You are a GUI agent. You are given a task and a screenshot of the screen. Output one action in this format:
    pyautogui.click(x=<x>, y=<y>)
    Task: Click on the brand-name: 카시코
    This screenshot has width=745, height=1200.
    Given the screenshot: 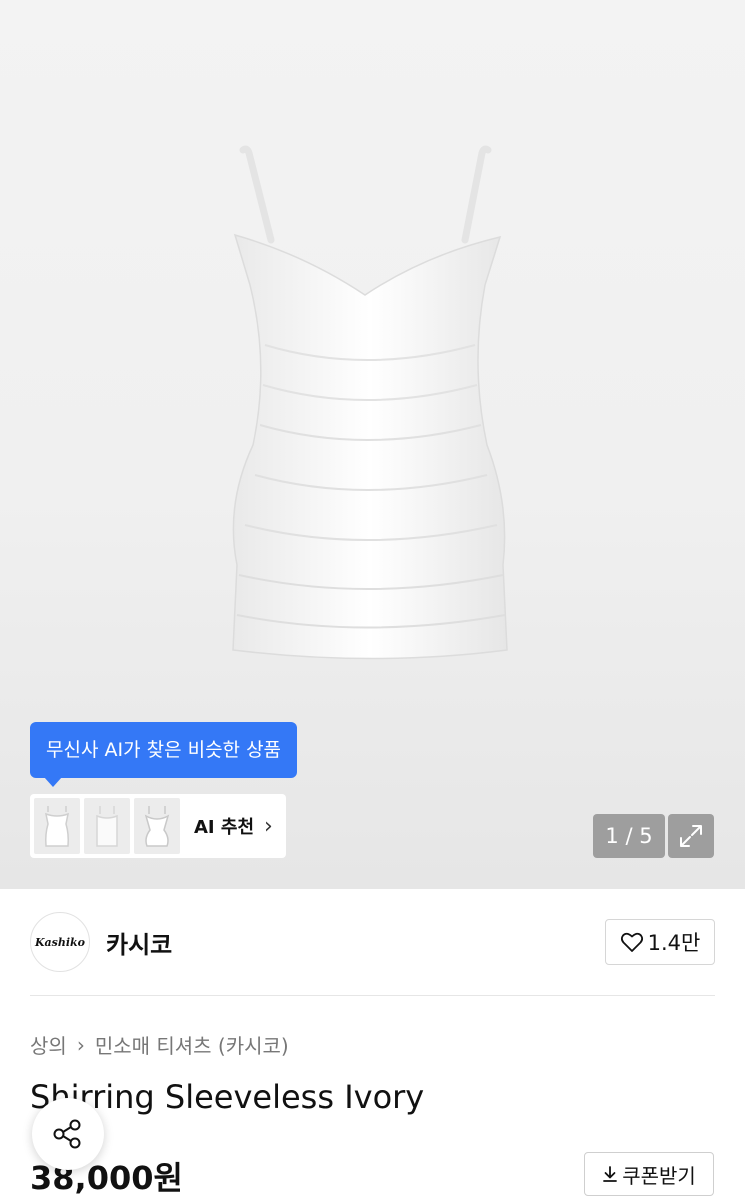 What is the action you would take?
    pyautogui.click(x=139, y=942)
    